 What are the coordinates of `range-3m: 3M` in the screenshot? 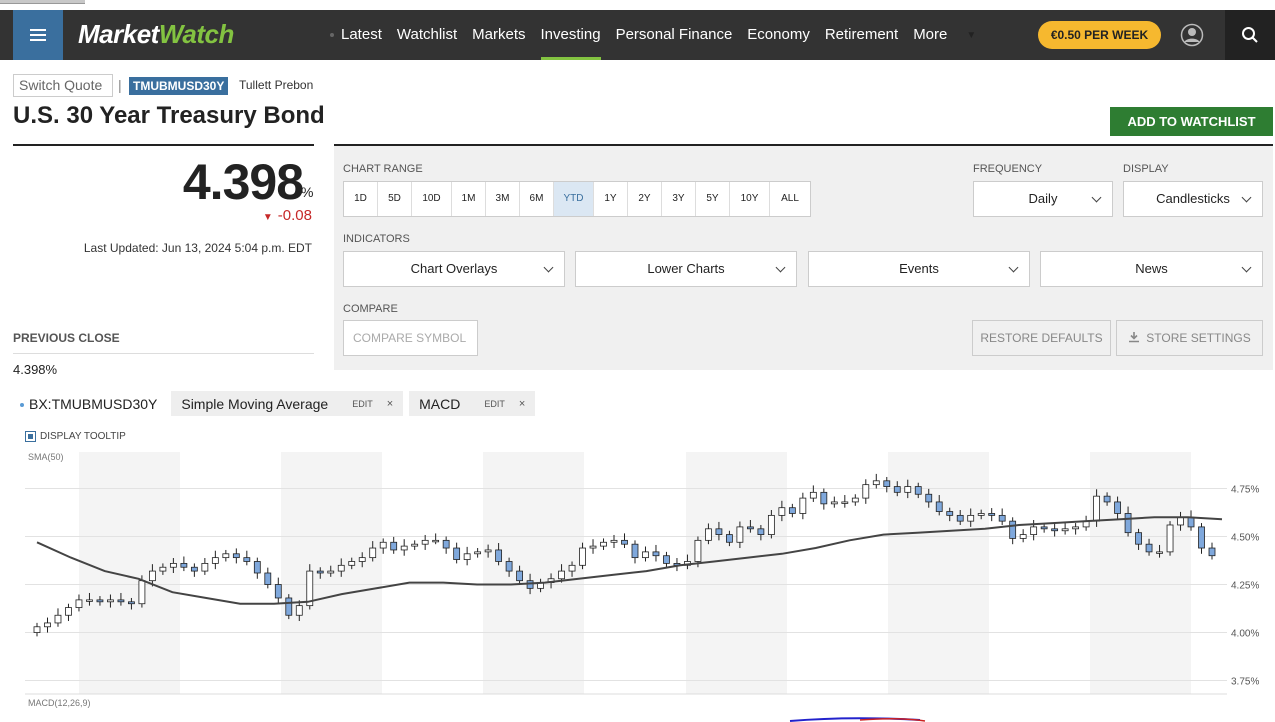 It's located at (503, 199).